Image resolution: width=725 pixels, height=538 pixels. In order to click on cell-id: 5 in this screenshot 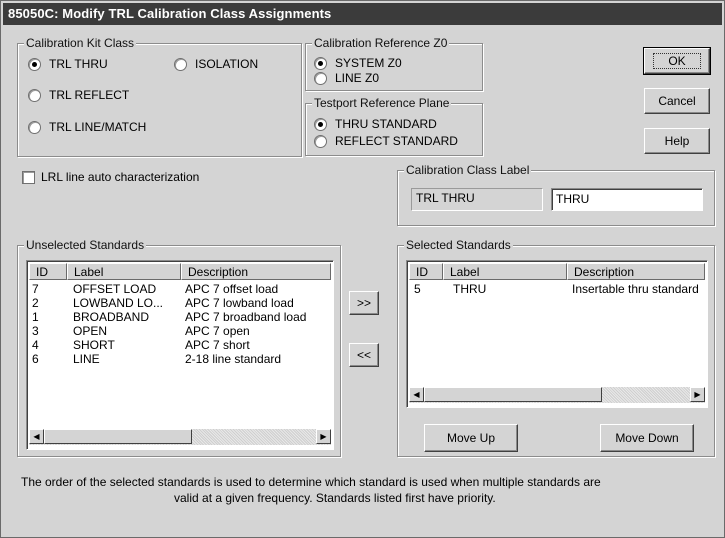, I will do `click(417, 289)`.